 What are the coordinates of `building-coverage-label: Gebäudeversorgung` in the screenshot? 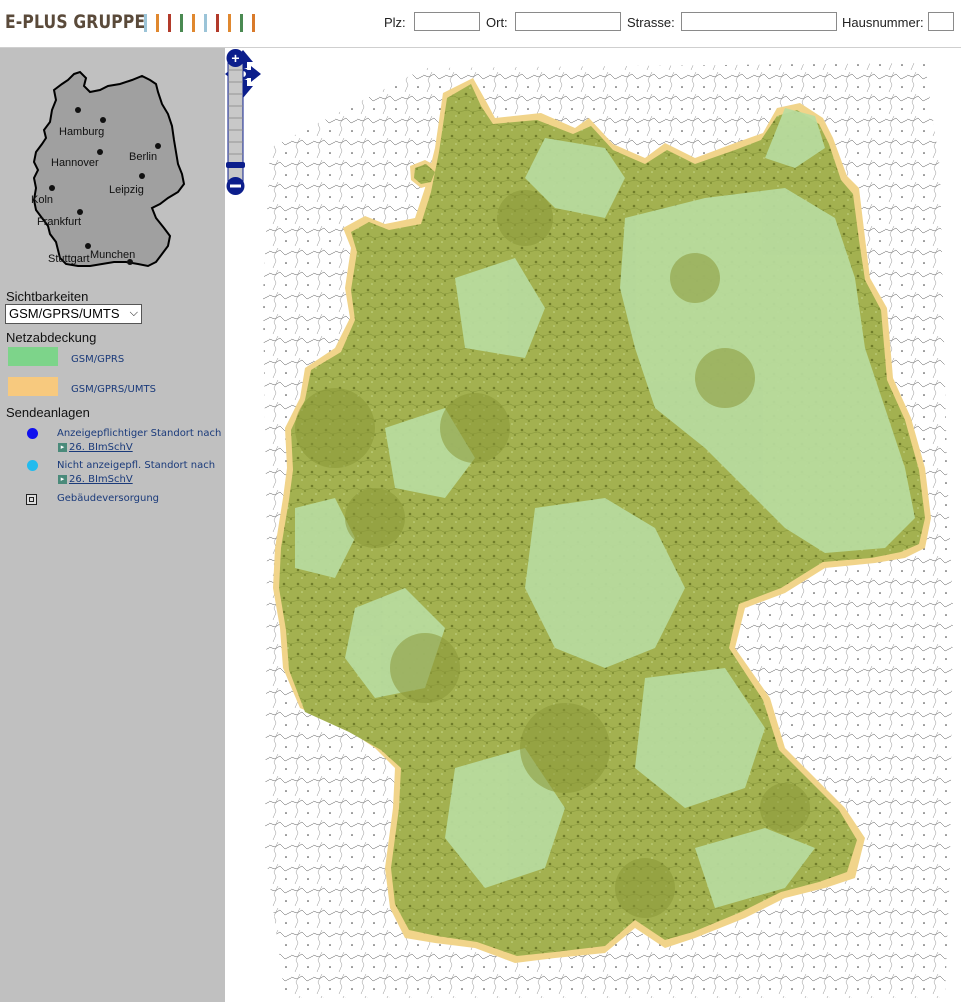 It's located at (108, 498).